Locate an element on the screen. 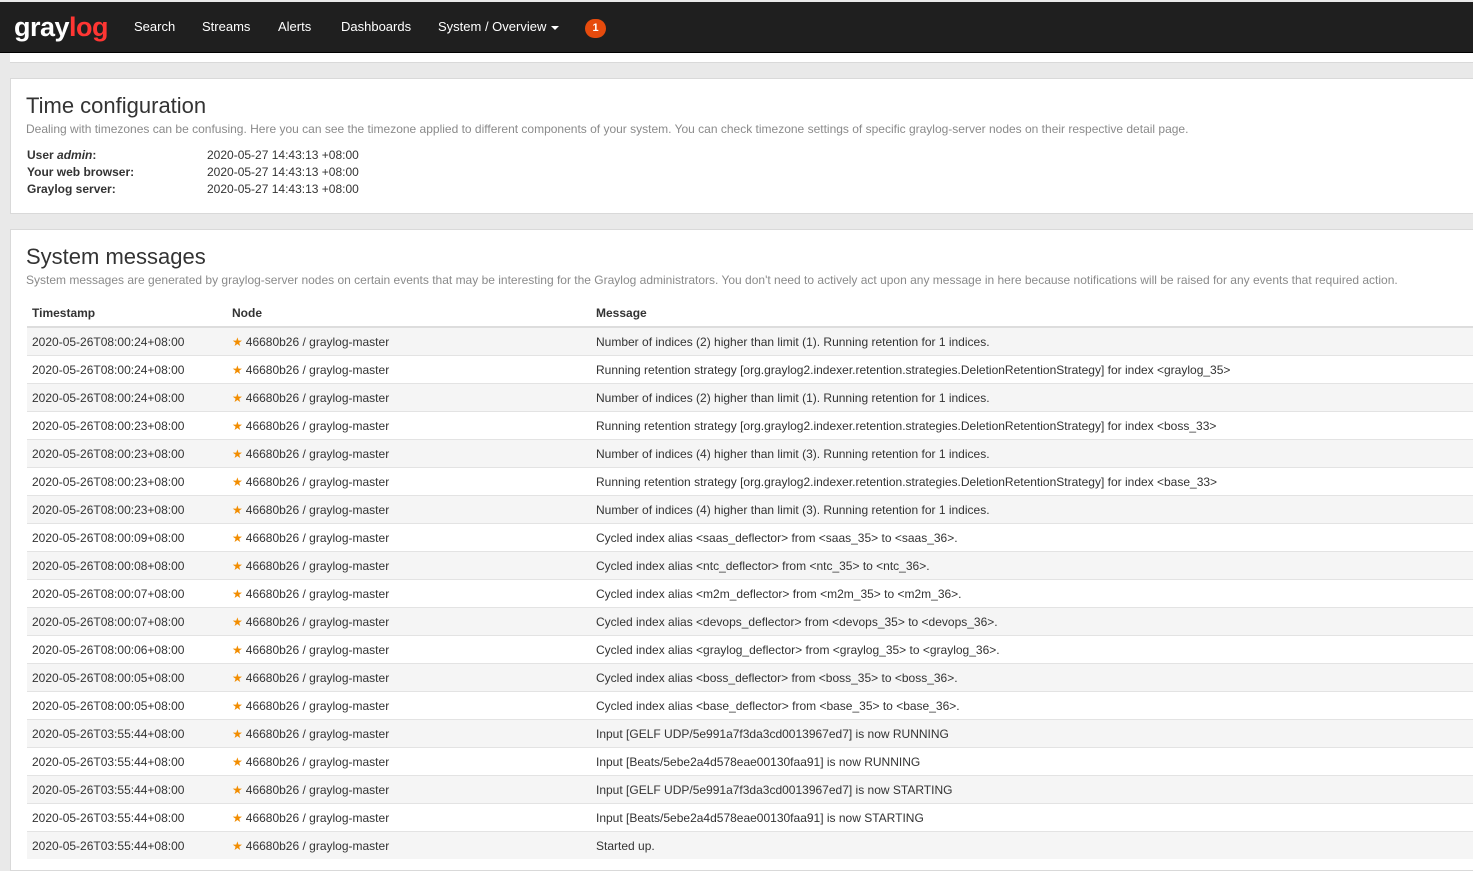 This screenshot has width=1473, height=871. browser-time-value: 2020-05-27 14:43:13 +08:00 is located at coordinates (283, 172).